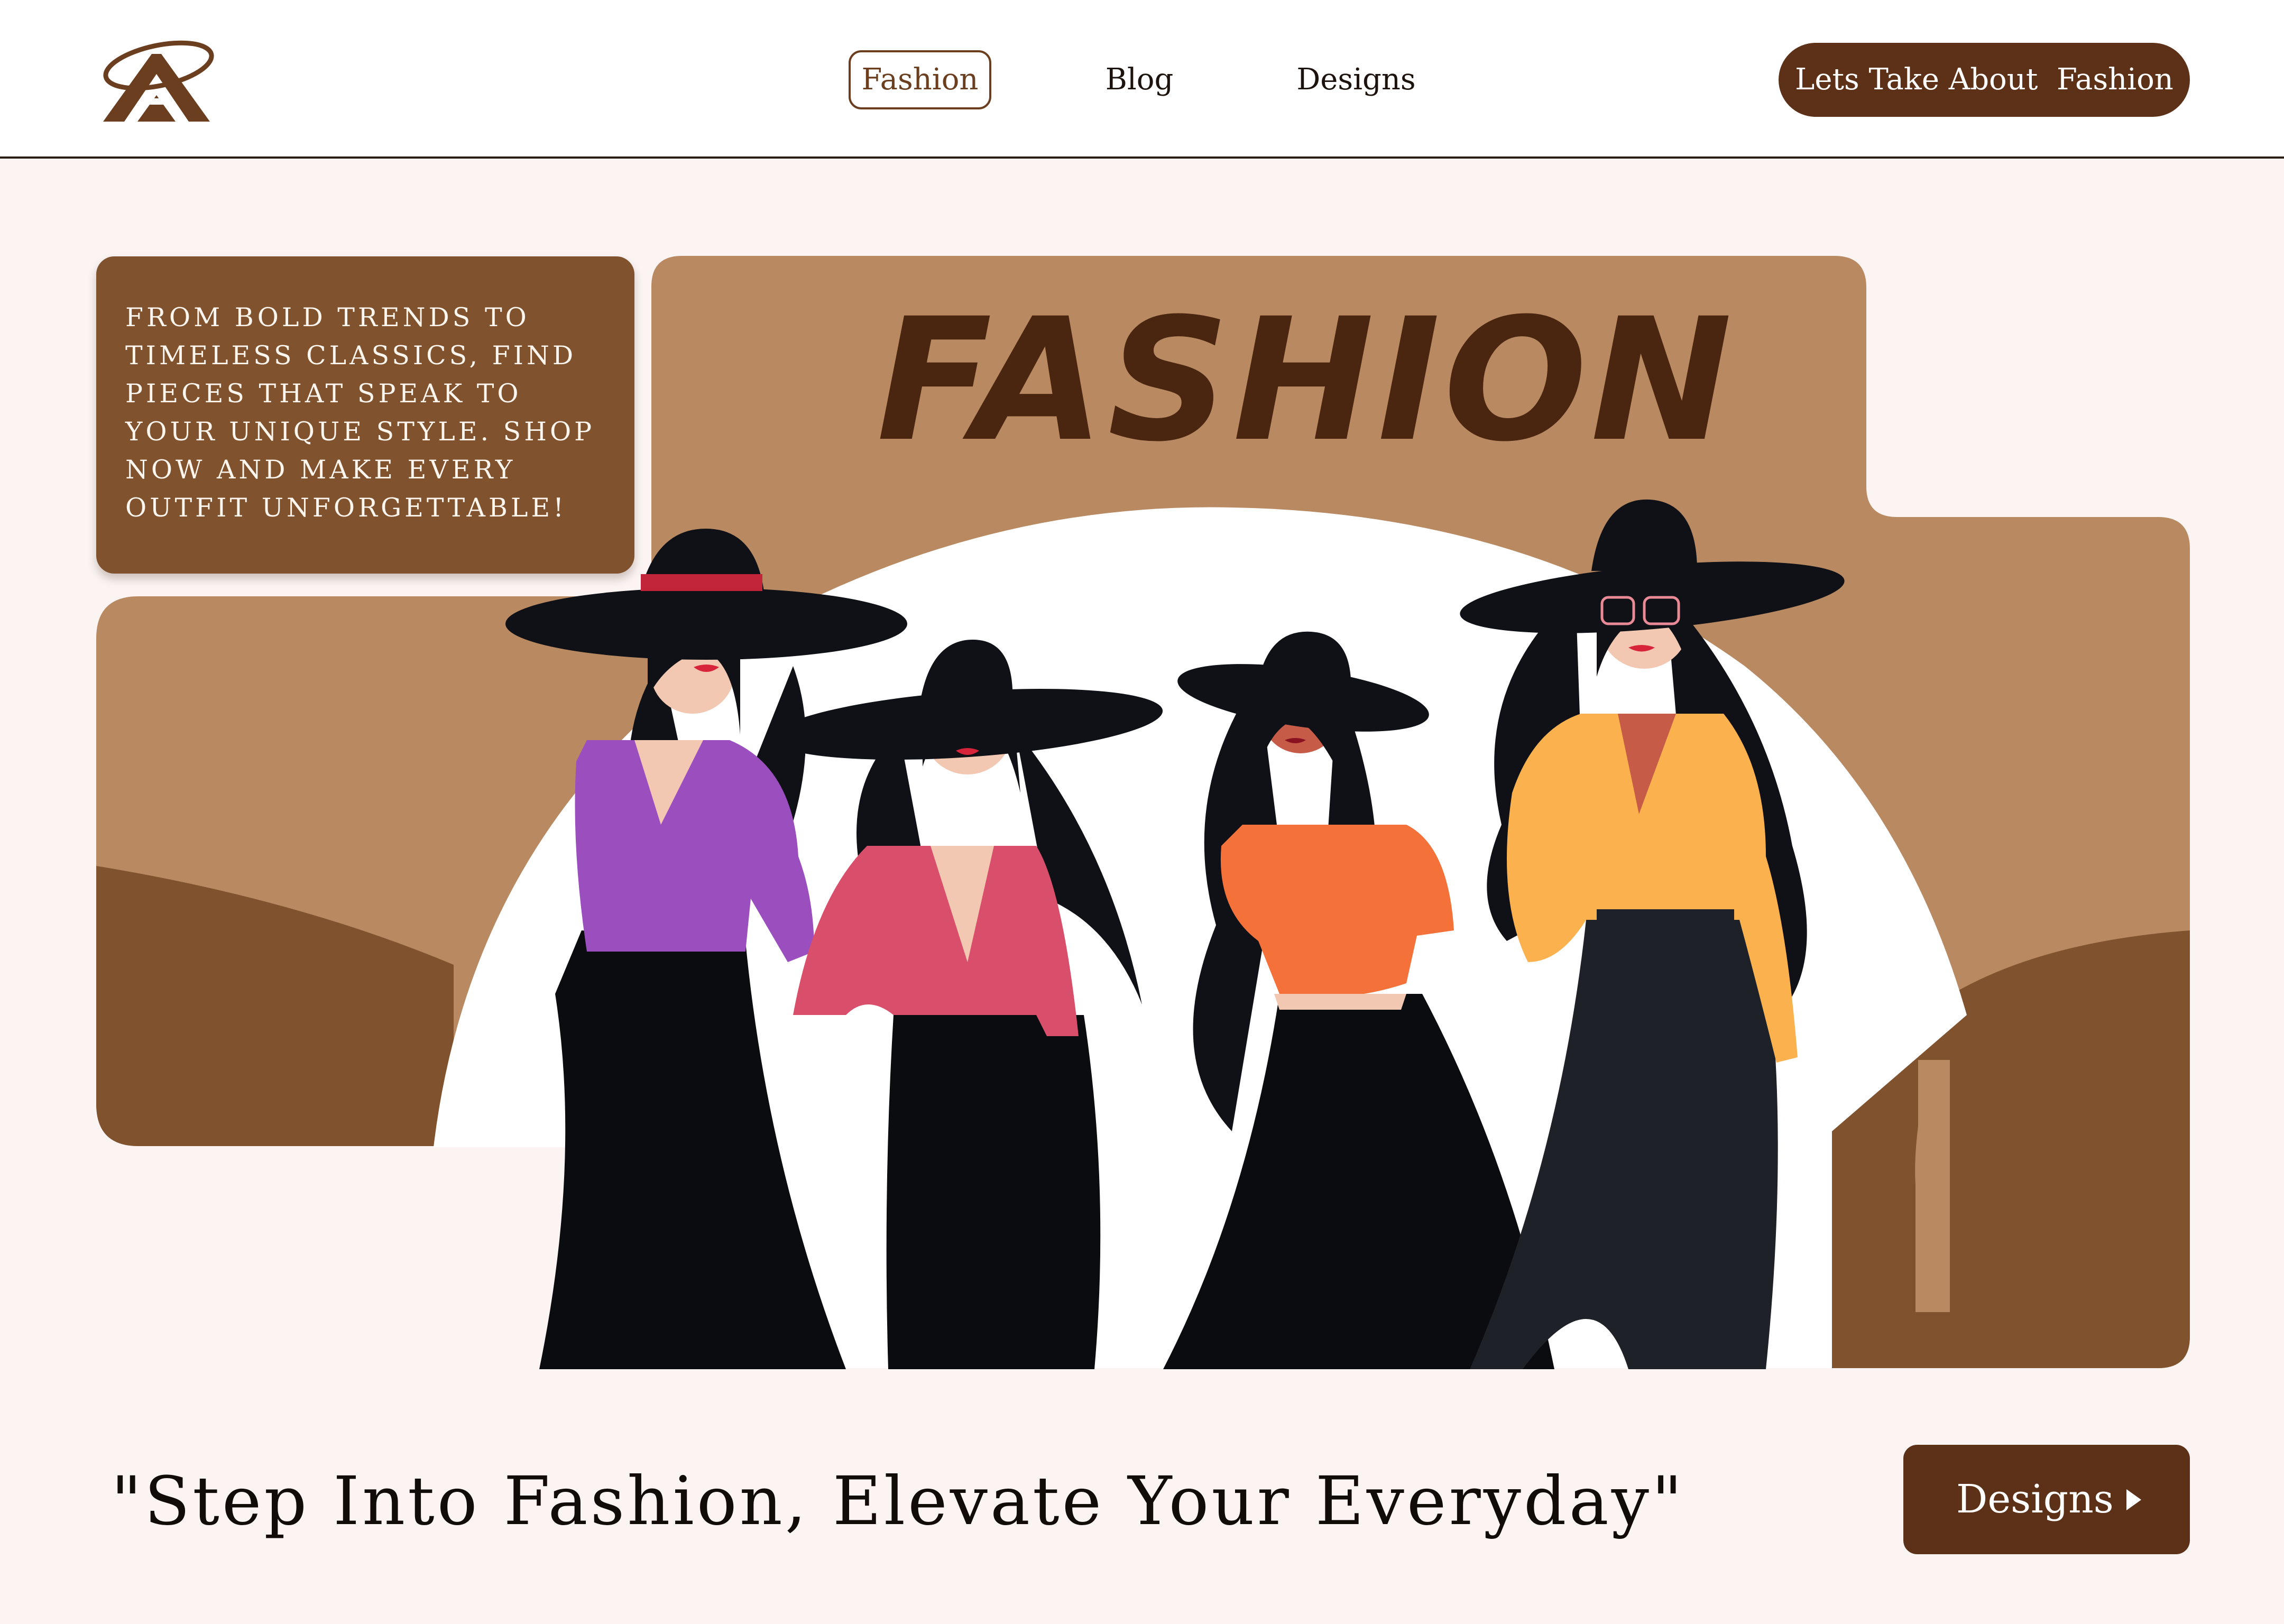 This screenshot has width=2284, height=1624. Describe the element at coordinates (2035, 1499) in the screenshot. I see `designs-button-label: Designs` at that location.